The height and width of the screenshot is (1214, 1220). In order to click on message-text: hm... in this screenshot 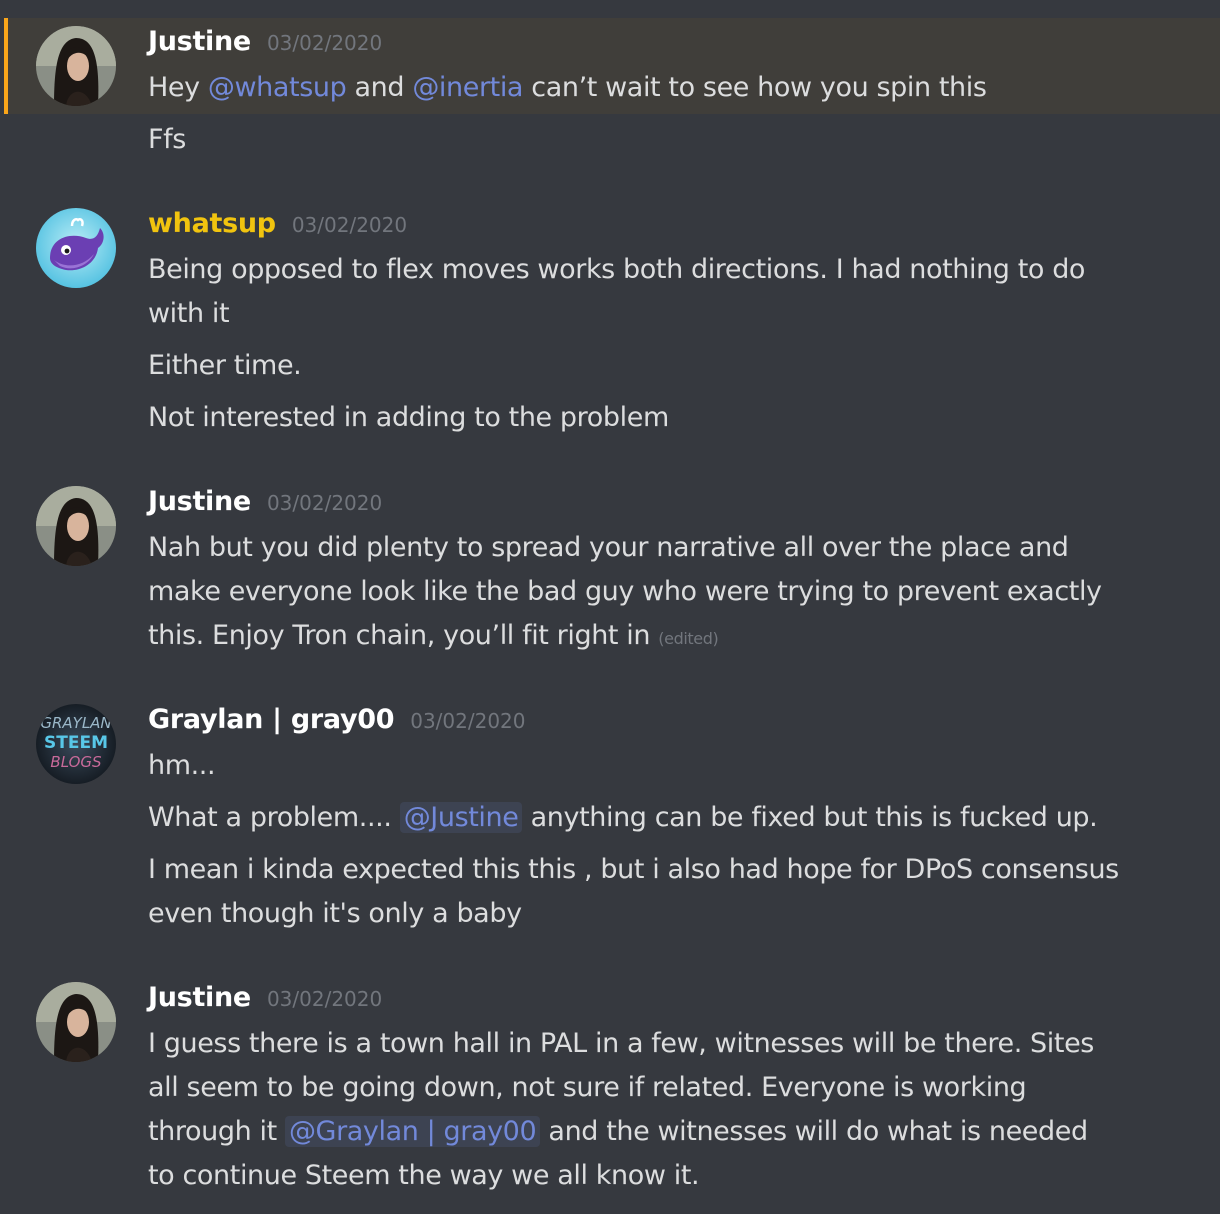, I will do `click(182, 765)`.